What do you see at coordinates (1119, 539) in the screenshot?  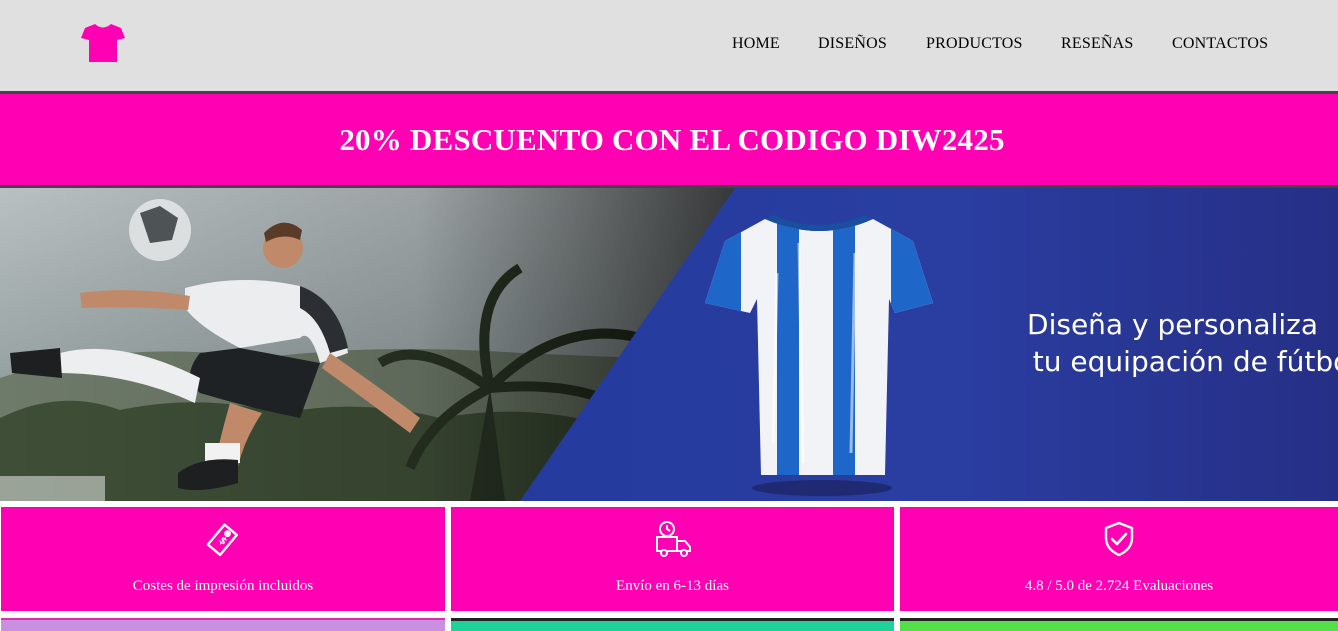 I see `shield-check-icon` at bounding box center [1119, 539].